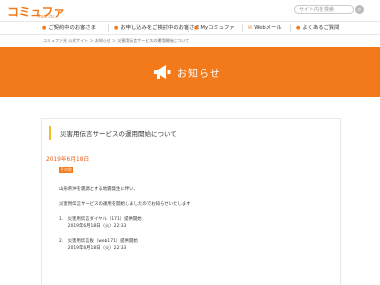  Describe the element at coordinates (359, 9) in the screenshot. I see `search-icon: ⌕` at that location.